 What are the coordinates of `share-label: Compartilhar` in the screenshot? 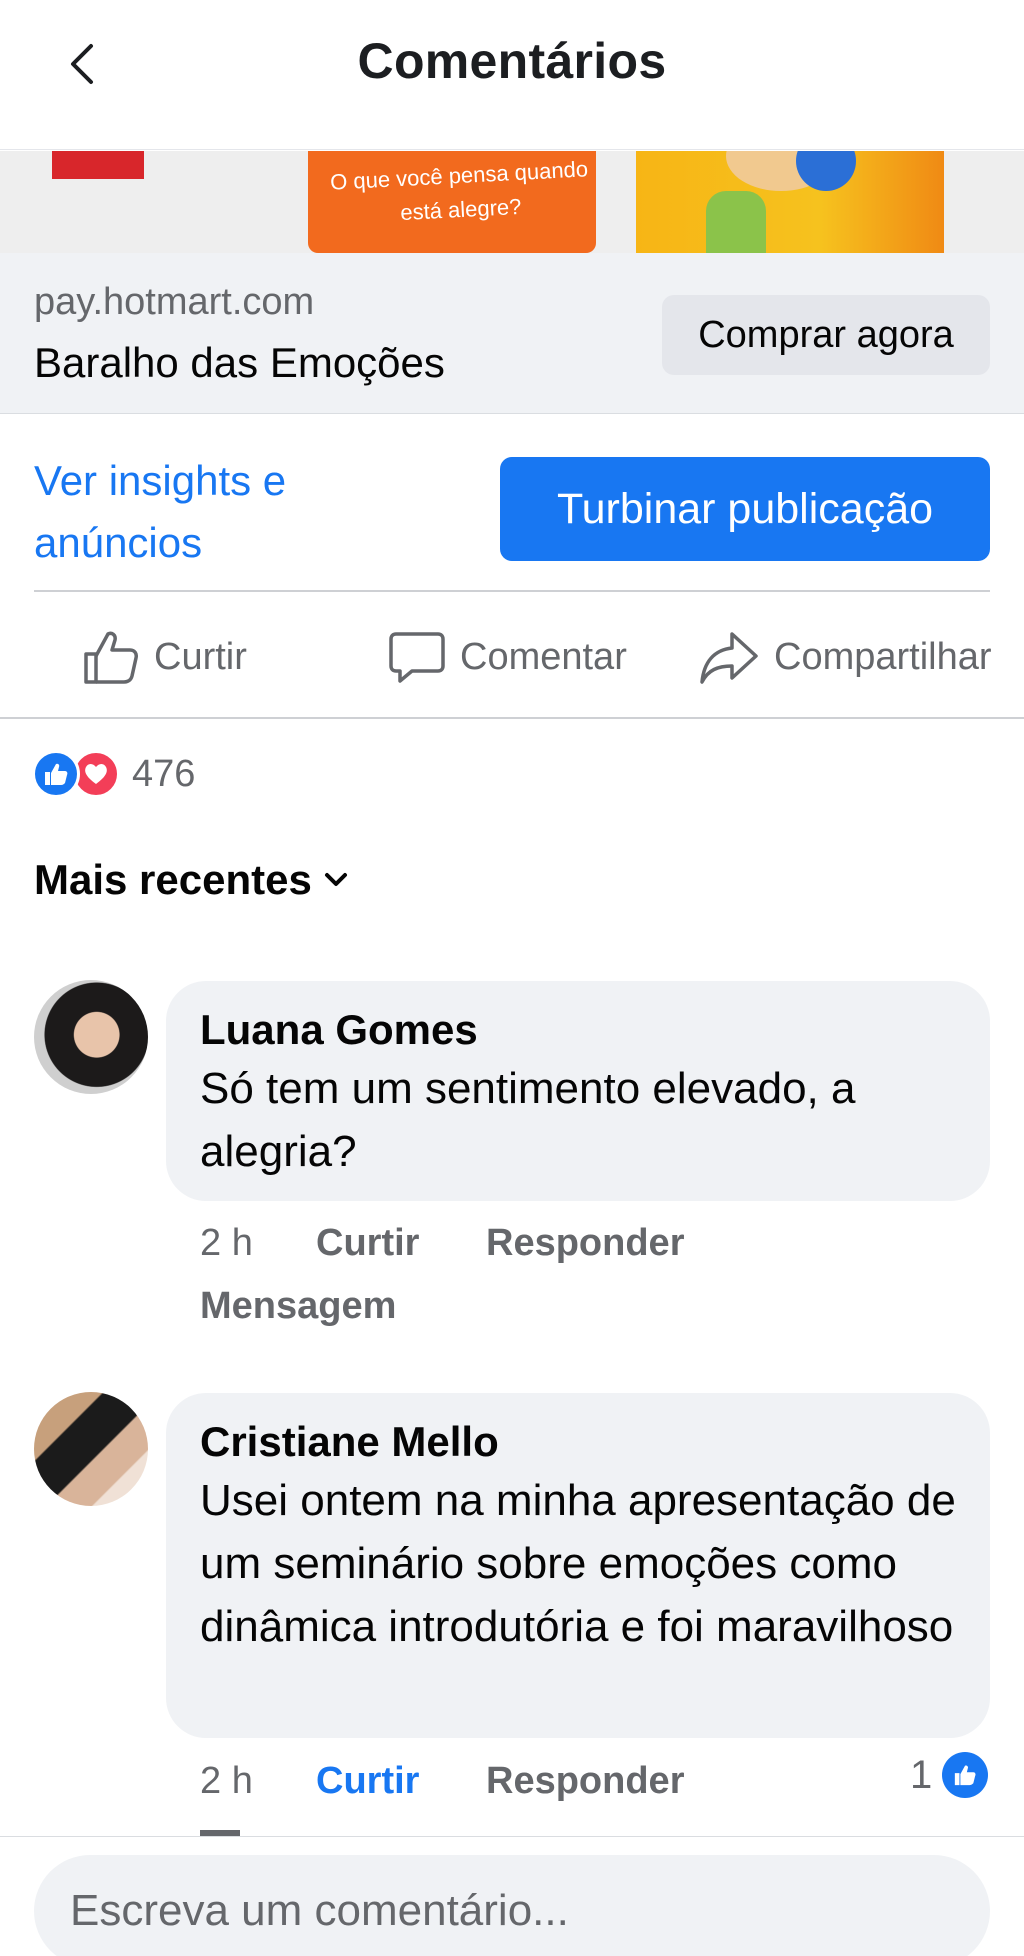 It's located at (883, 656).